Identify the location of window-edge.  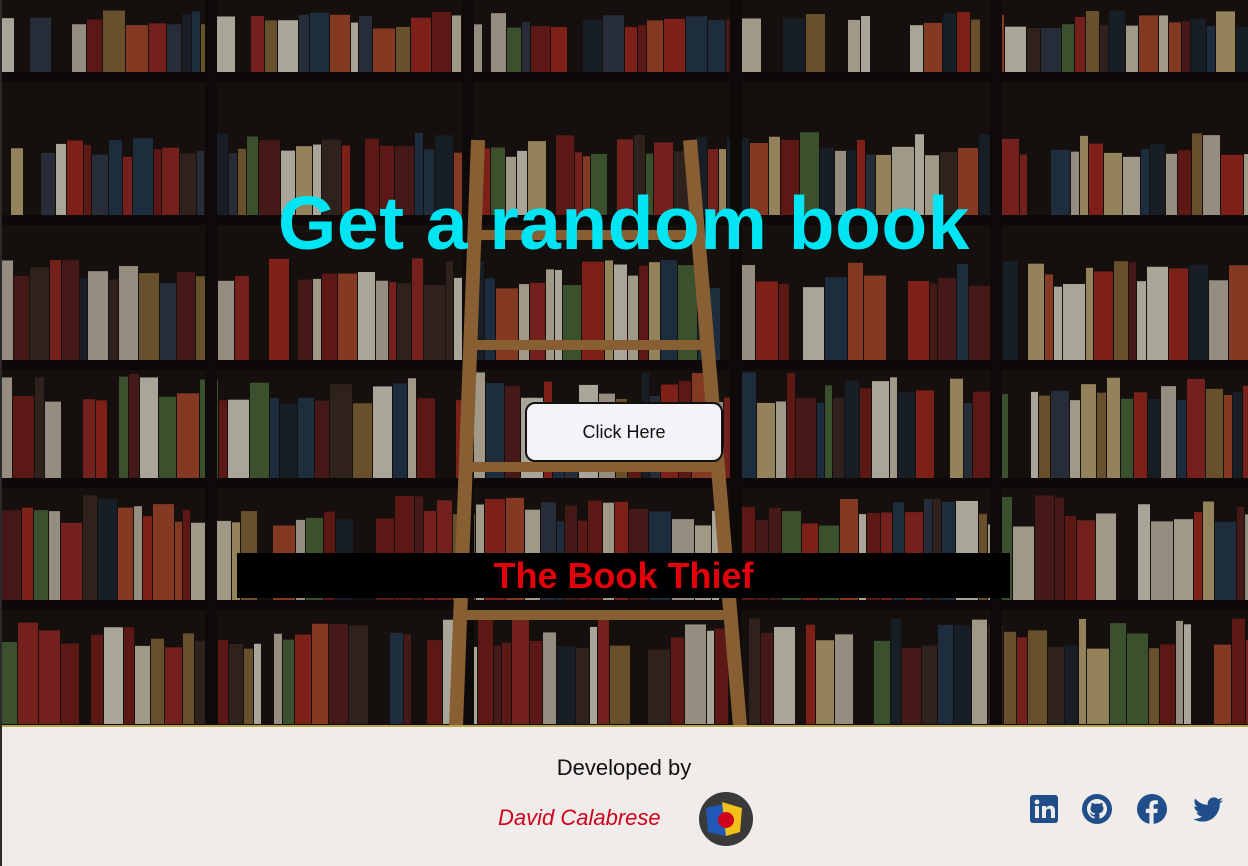
(1, 433).